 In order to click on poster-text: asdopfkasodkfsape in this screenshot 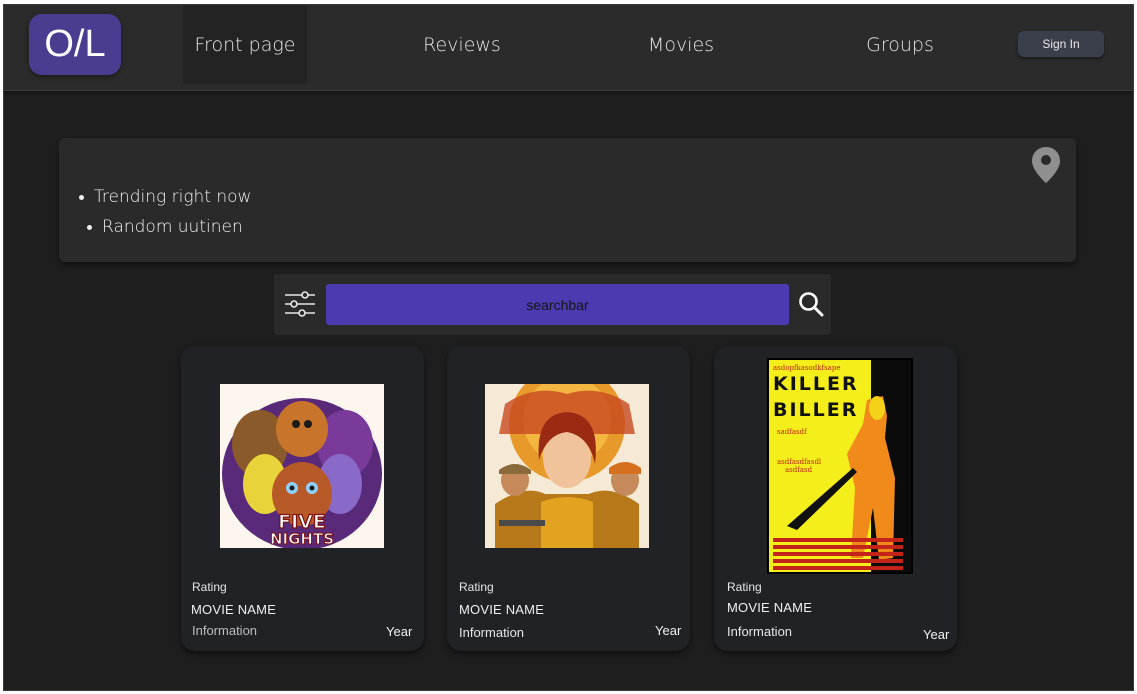, I will do `click(806, 368)`.